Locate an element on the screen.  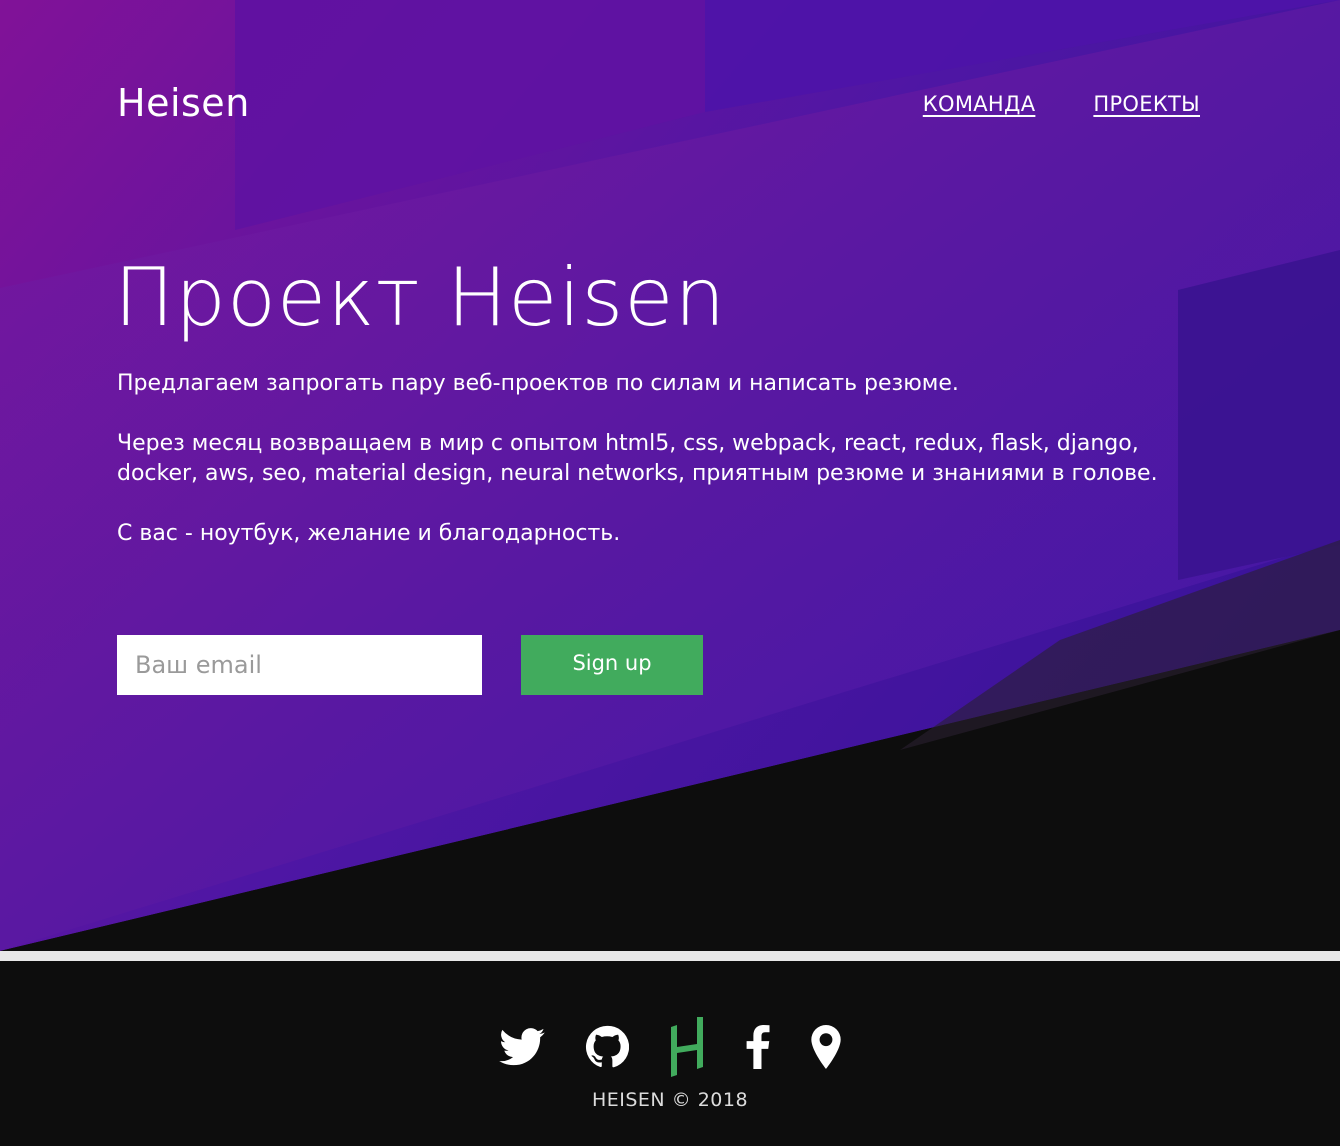
location-pin-icon is located at coordinates (826, 1047).